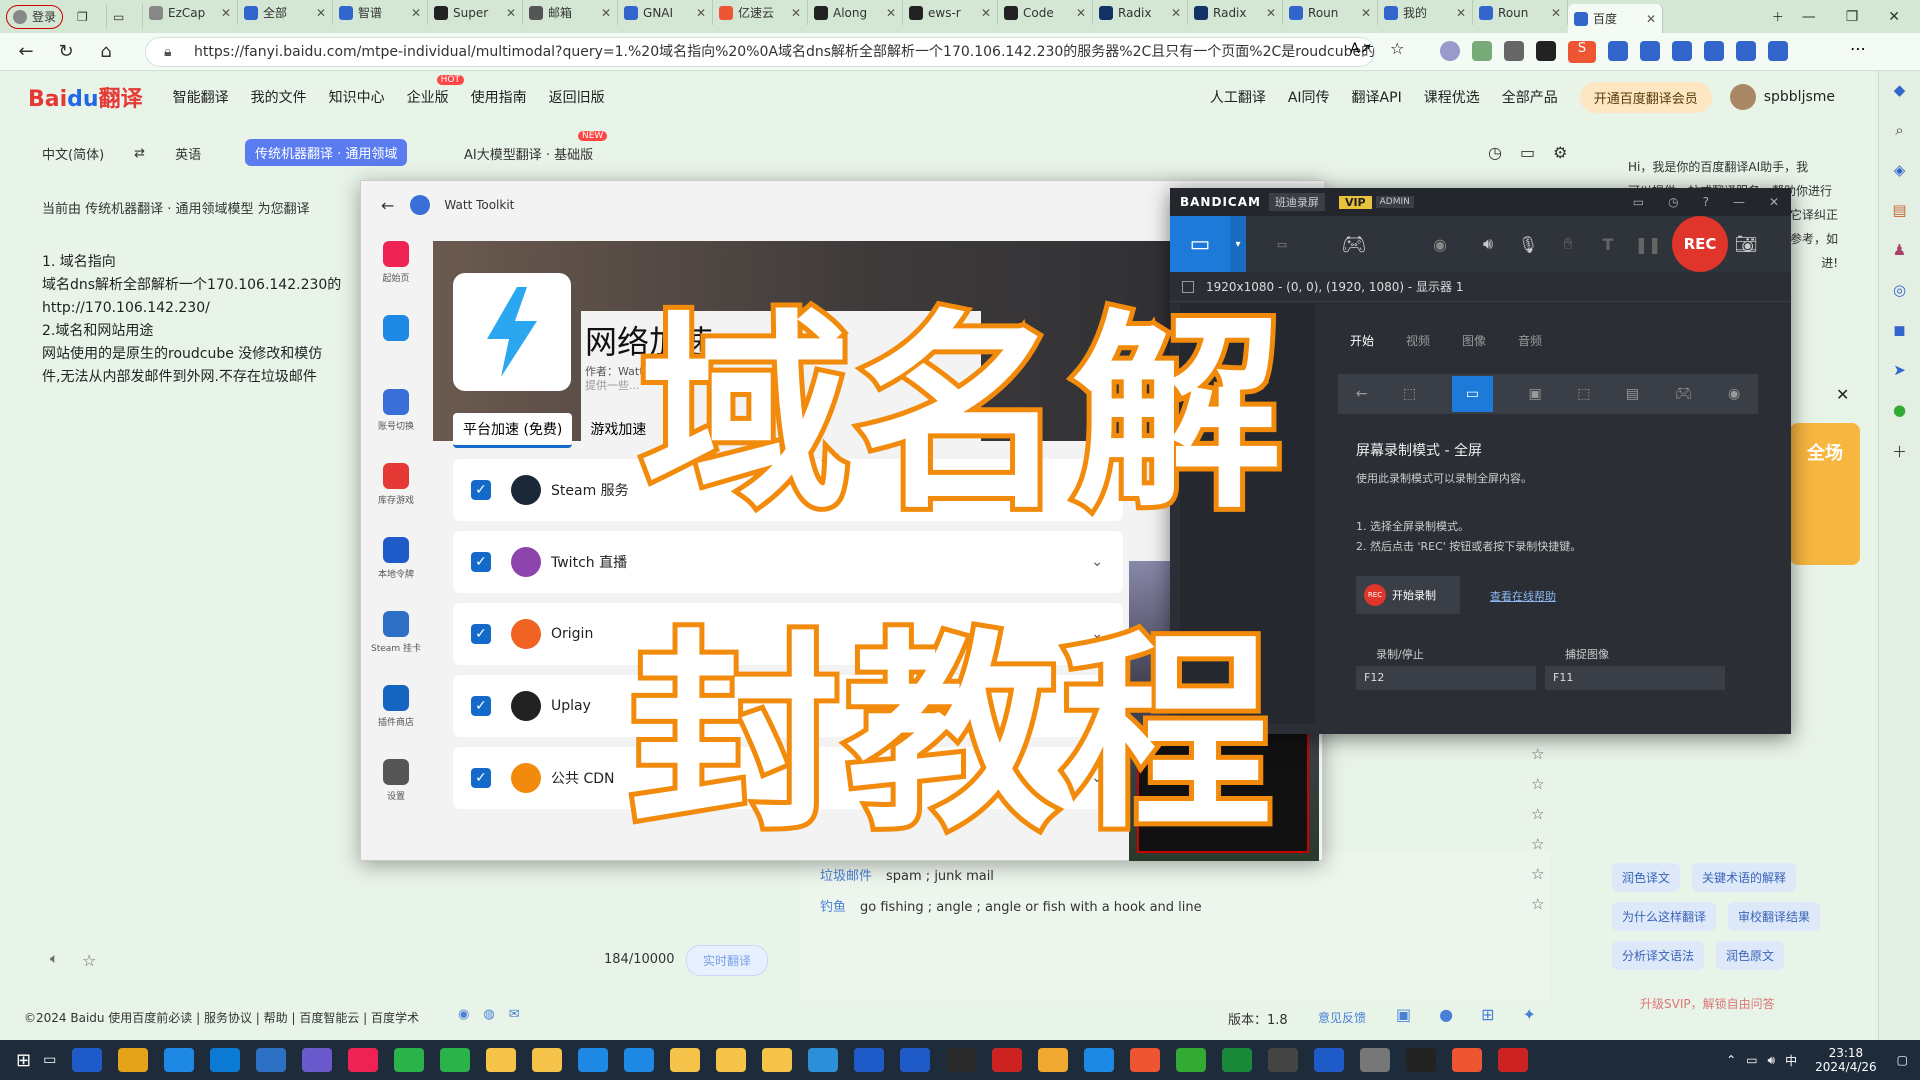 The height and width of the screenshot is (1080, 1920). Describe the element at coordinates (1842, 394) in the screenshot. I see `close-panel-icon: ✕` at that location.